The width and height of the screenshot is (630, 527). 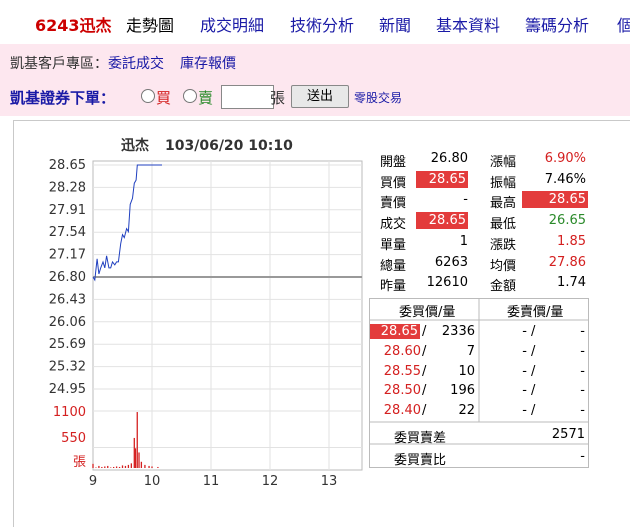 What do you see at coordinates (503, 225) in the screenshot?
I see `quote-label: 最低` at bounding box center [503, 225].